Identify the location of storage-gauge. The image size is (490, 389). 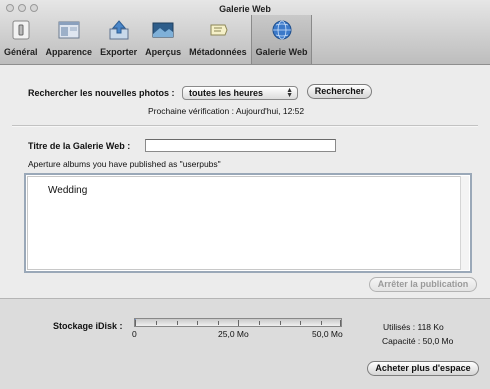
(238, 322).